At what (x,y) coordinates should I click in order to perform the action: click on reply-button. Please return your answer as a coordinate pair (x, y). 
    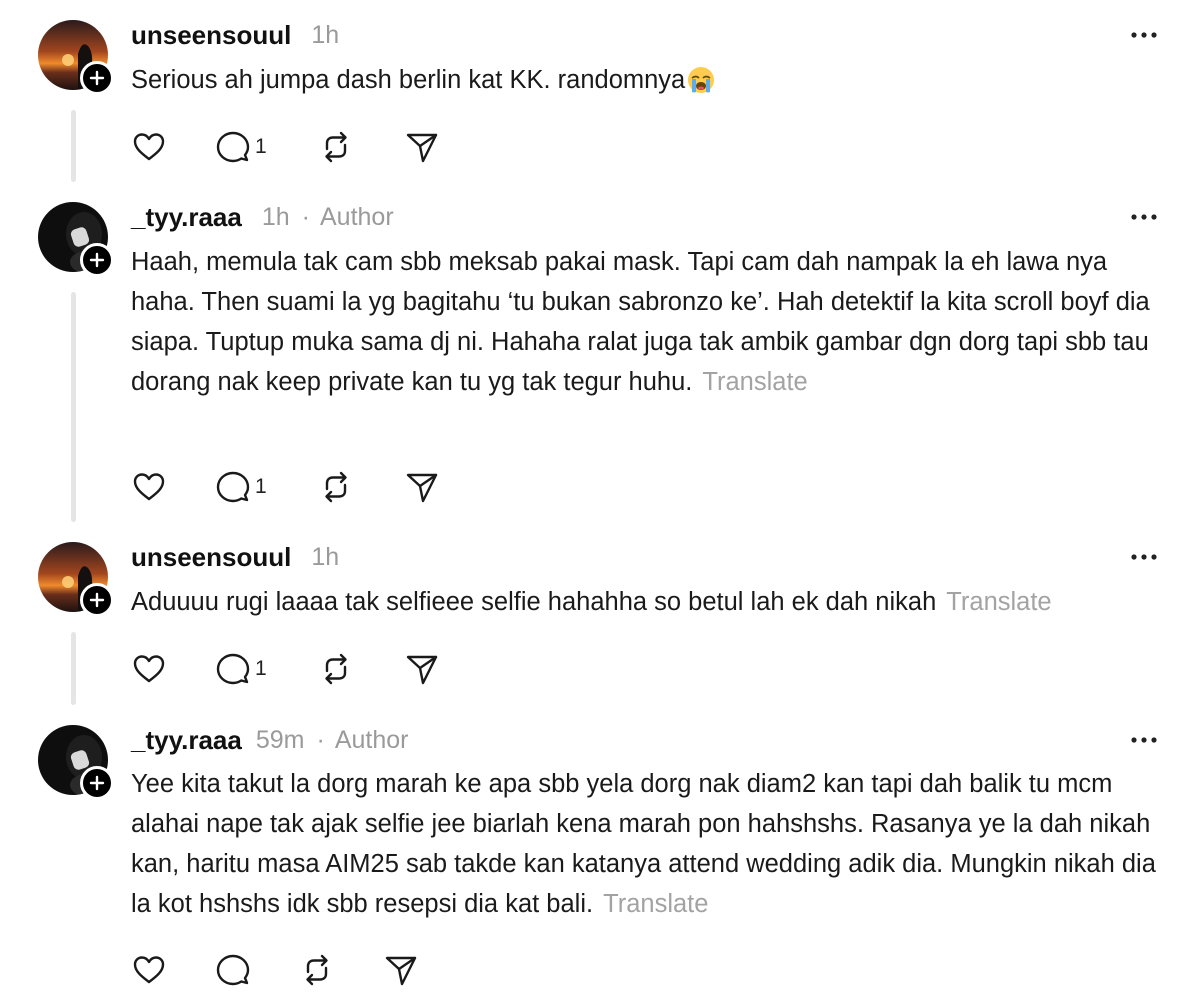
    Looking at the image, I should click on (257, 970).